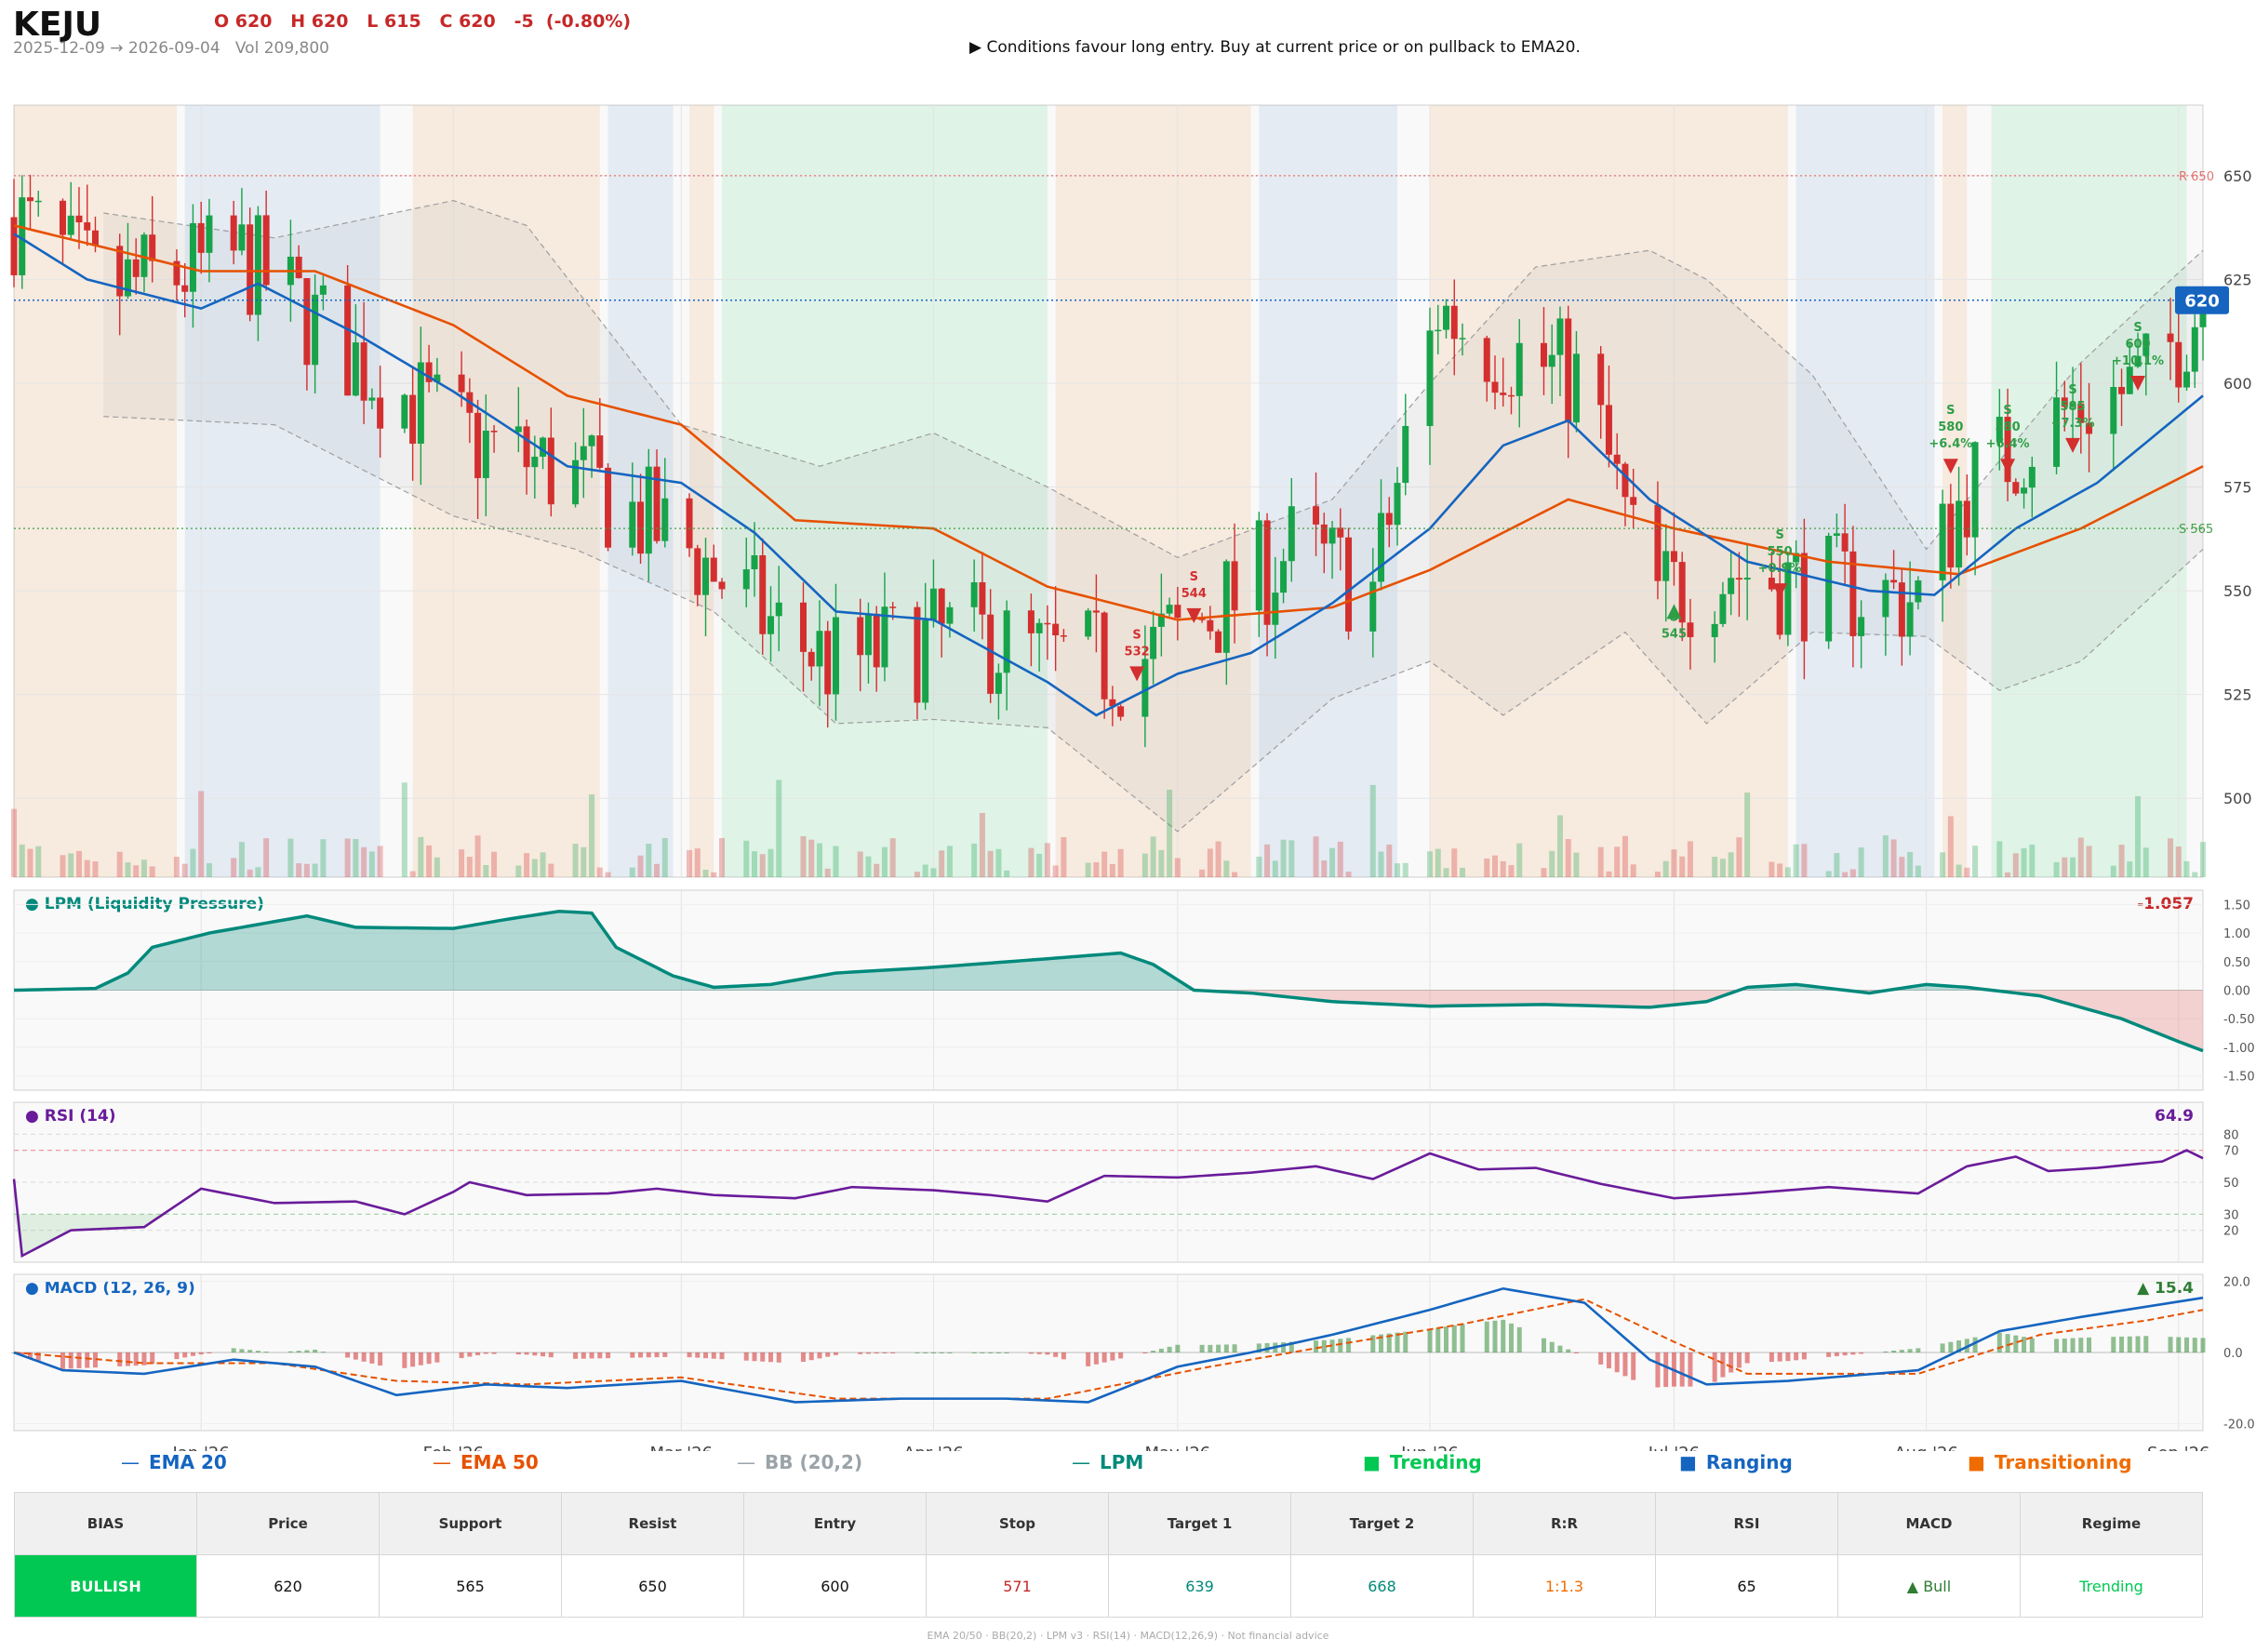 Image resolution: width=2256 pixels, height=1652 pixels. What do you see at coordinates (2236, 963) in the screenshot?
I see `lpm-tick-label: 0.50` at bounding box center [2236, 963].